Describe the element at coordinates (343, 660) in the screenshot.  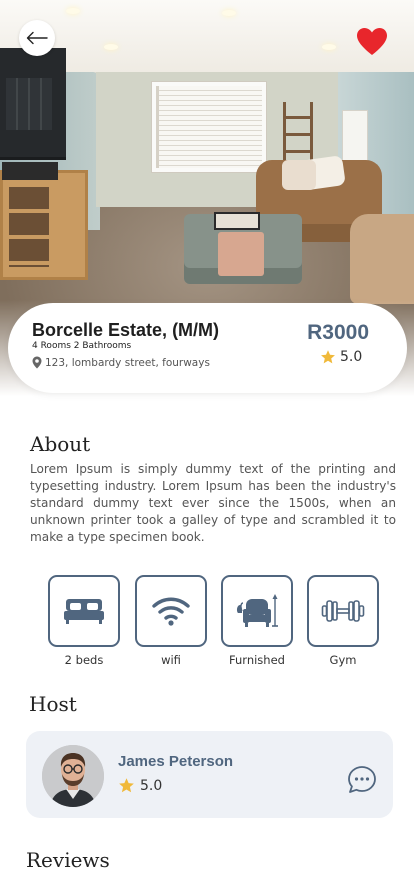
I see `amenity-label: Gym` at that location.